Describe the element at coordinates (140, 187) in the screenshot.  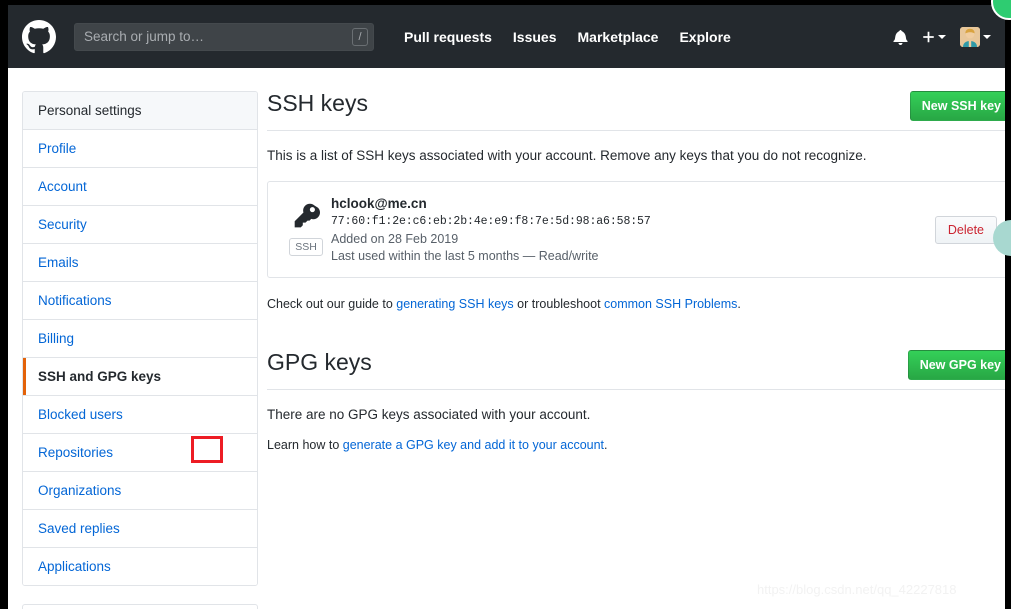
I see `sidebar-item-account: Account` at that location.